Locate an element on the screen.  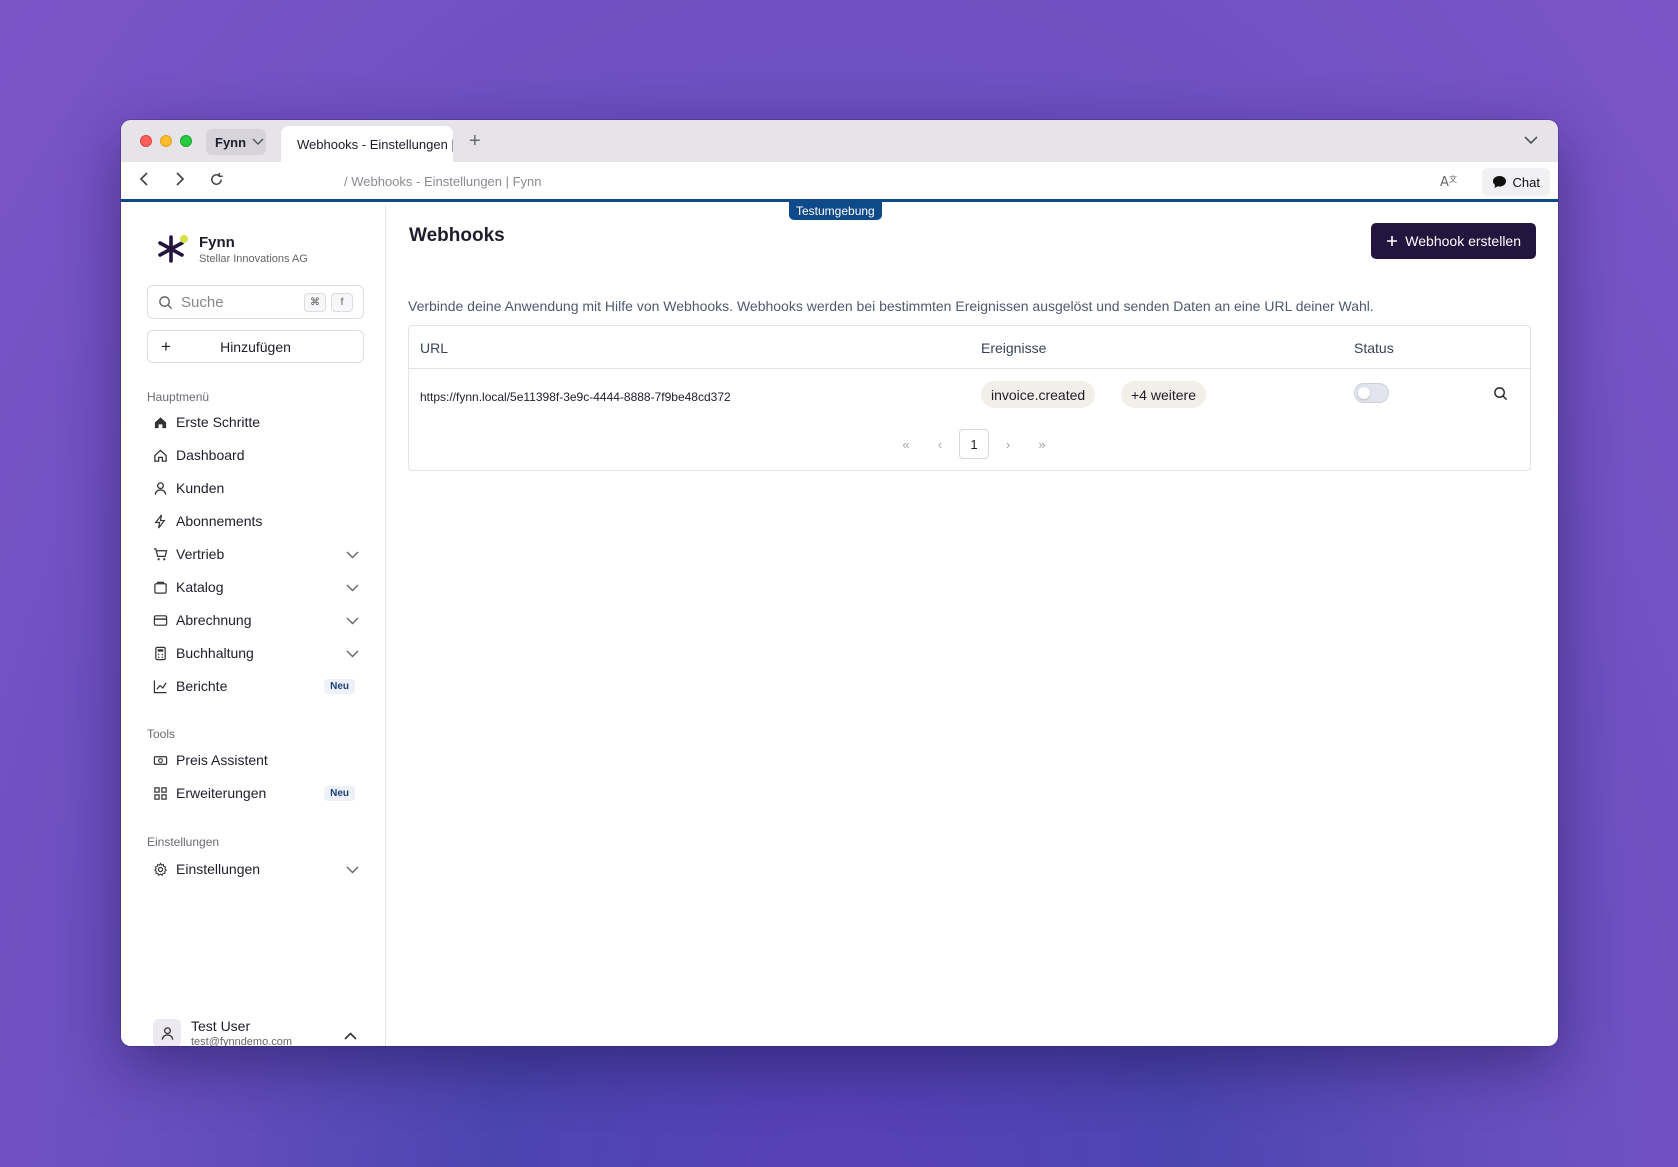
sidebar-item-preis-assistent: Preis Assistent is located at coordinates (256, 760).